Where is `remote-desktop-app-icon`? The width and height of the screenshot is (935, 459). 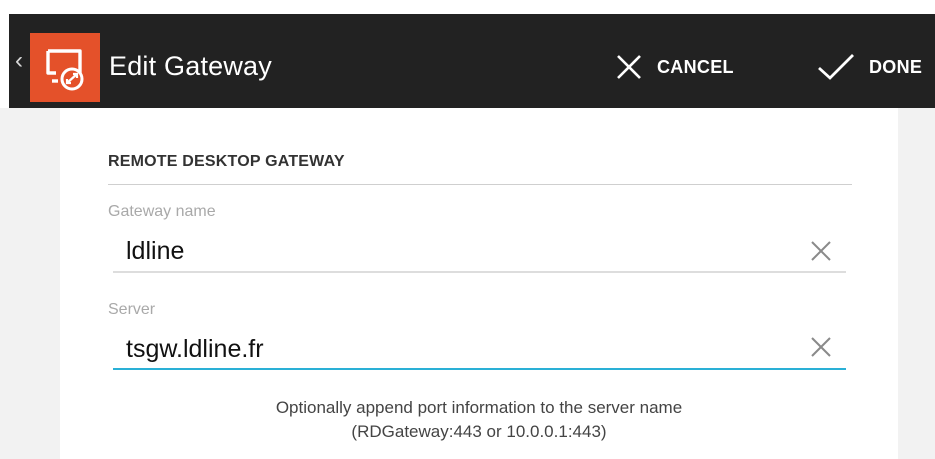 remote-desktop-app-icon is located at coordinates (65, 67).